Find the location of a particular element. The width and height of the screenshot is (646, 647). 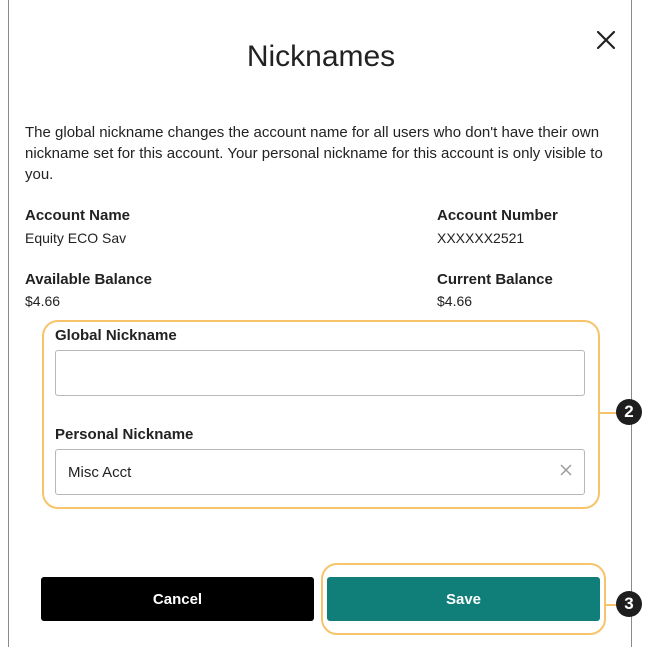

current-balance-value: $4.66 is located at coordinates (455, 301).